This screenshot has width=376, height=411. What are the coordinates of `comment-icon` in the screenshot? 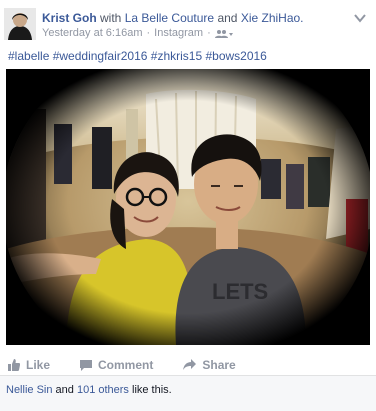 It's located at (86, 365).